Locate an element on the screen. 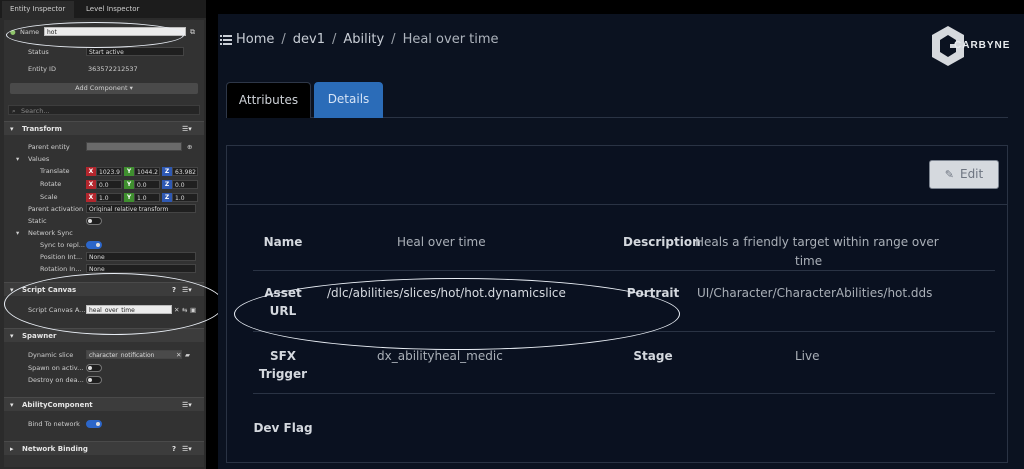 The image size is (1024, 469). breadcrumb-ability: Ability is located at coordinates (363, 39).